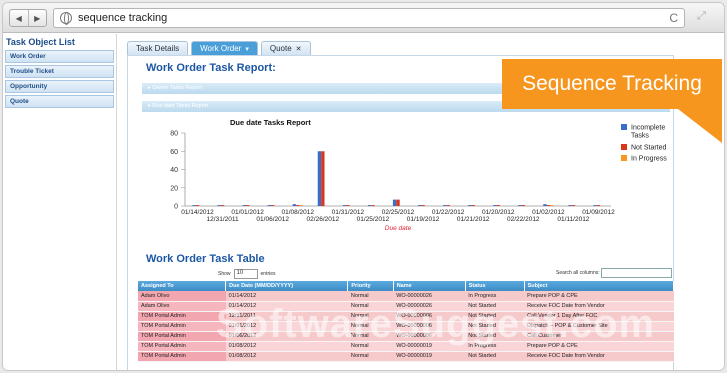 The height and width of the screenshot is (373, 727). I want to click on page-size-control: Show 10 entries, so click(247, 274).